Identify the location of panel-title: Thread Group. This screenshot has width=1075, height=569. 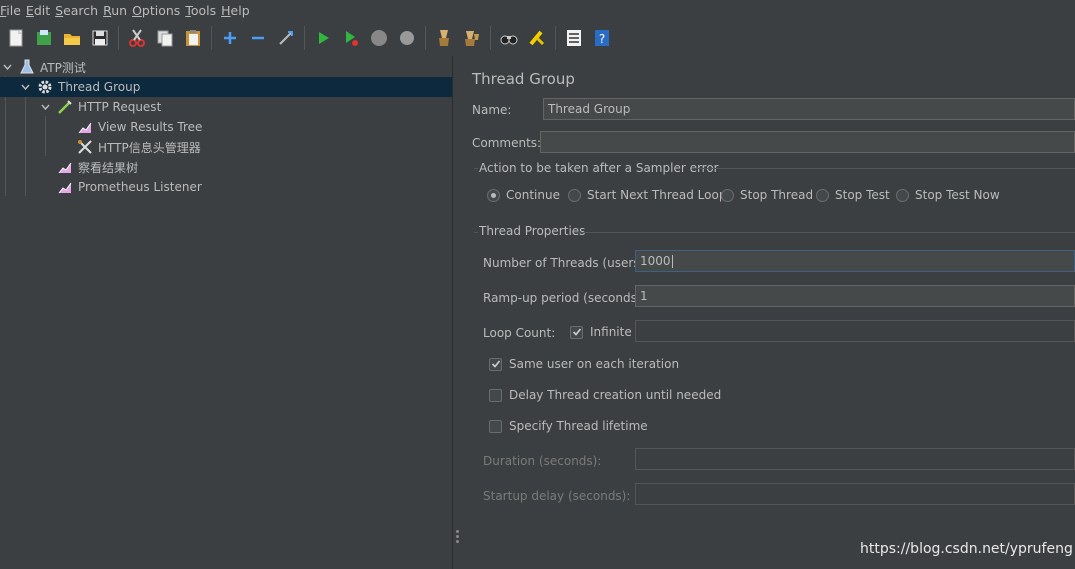
(523, 79).